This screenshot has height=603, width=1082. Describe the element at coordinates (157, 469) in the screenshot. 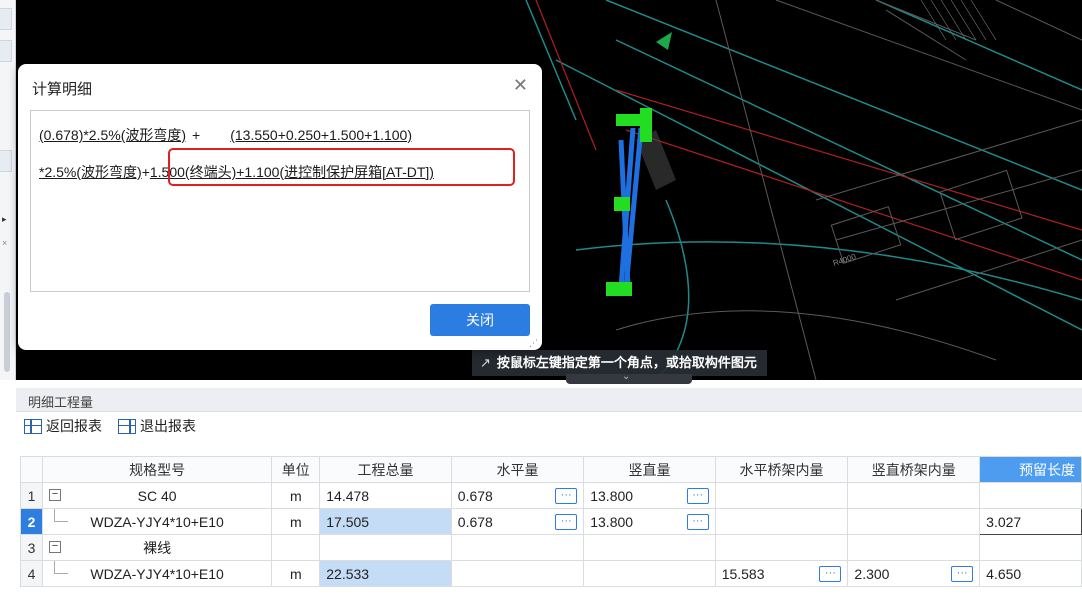

I see `column-header: 规格型号` at that location.